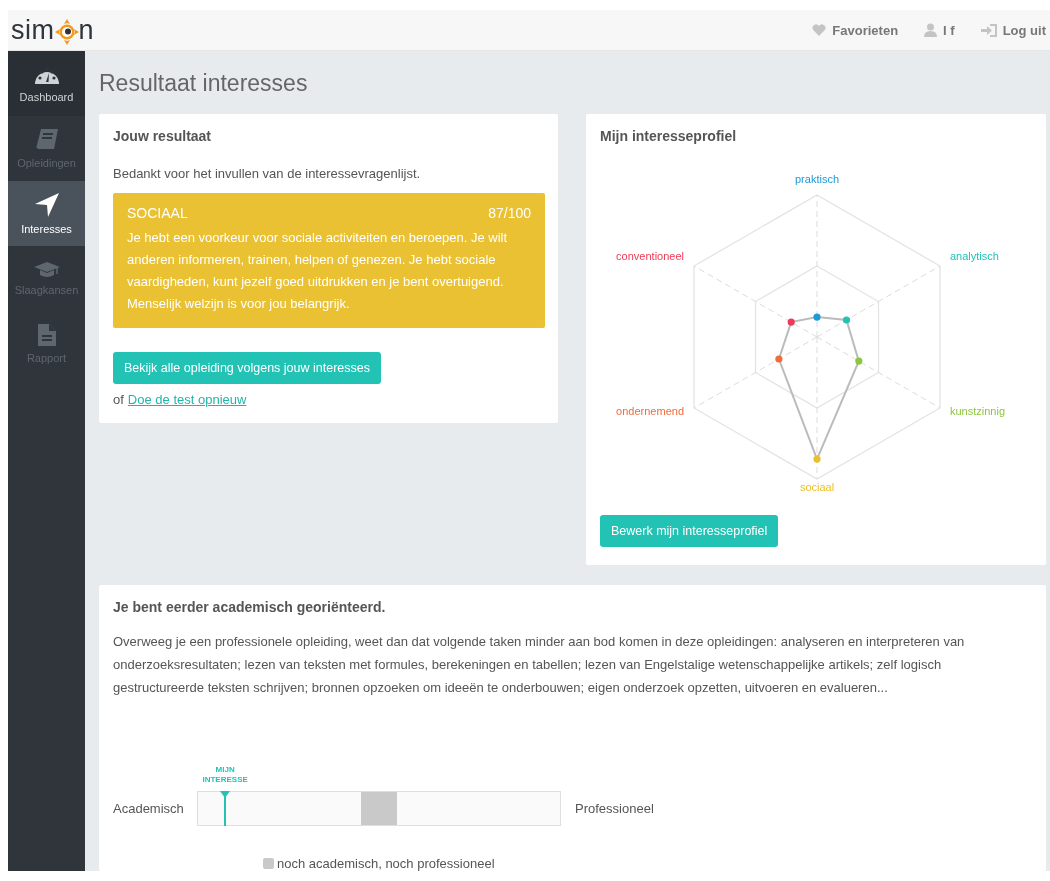 The width and height of the screenshot is (1050, 881). What do you see at coordinates (46, 83) in the screenshot?
I see `sidebar-item: Dashboard` at bounding box center [46, 83].